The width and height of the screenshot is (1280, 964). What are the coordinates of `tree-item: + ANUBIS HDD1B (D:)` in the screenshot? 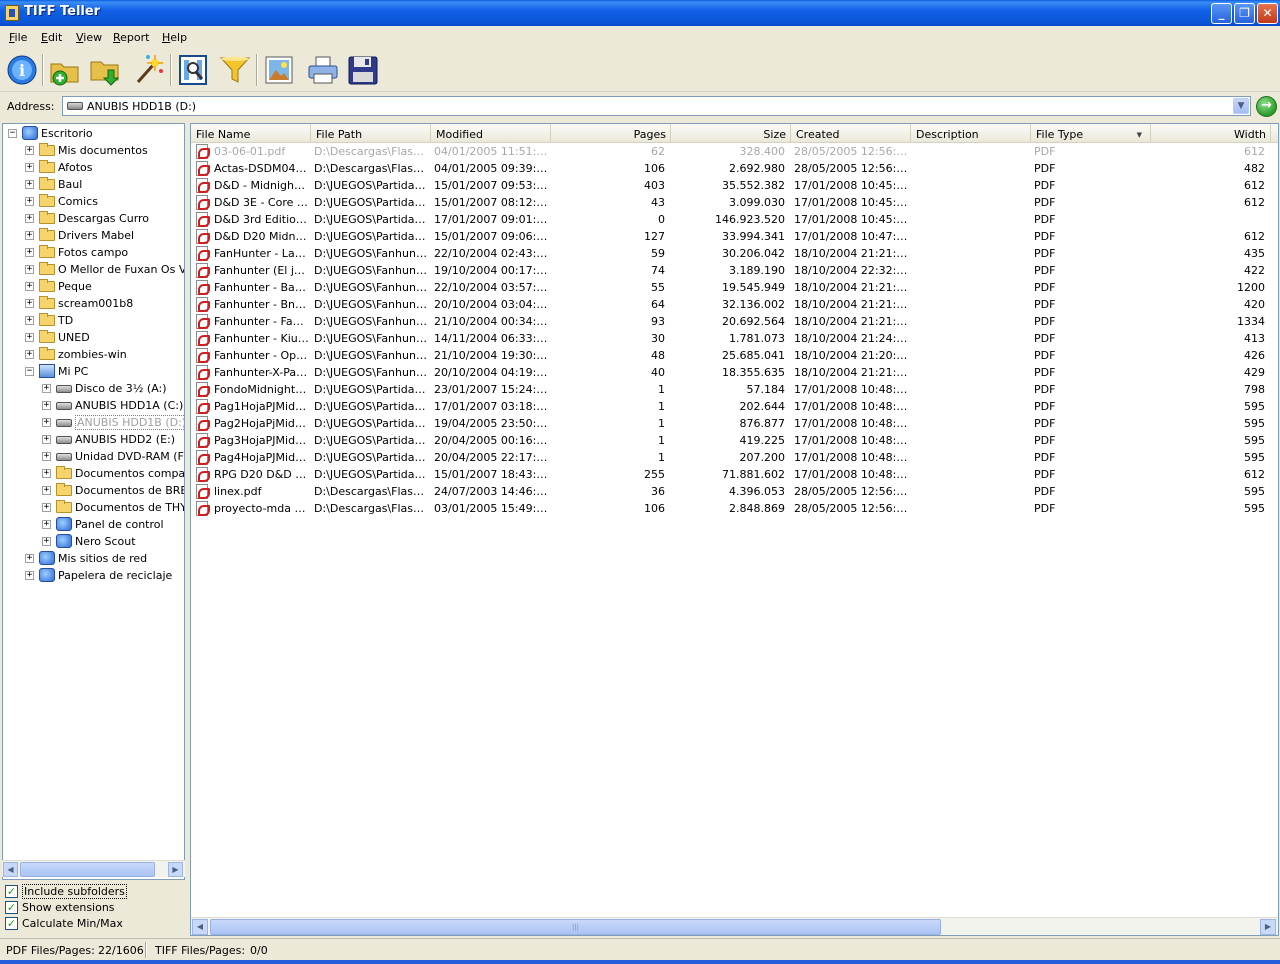 It's located at (93, 422).